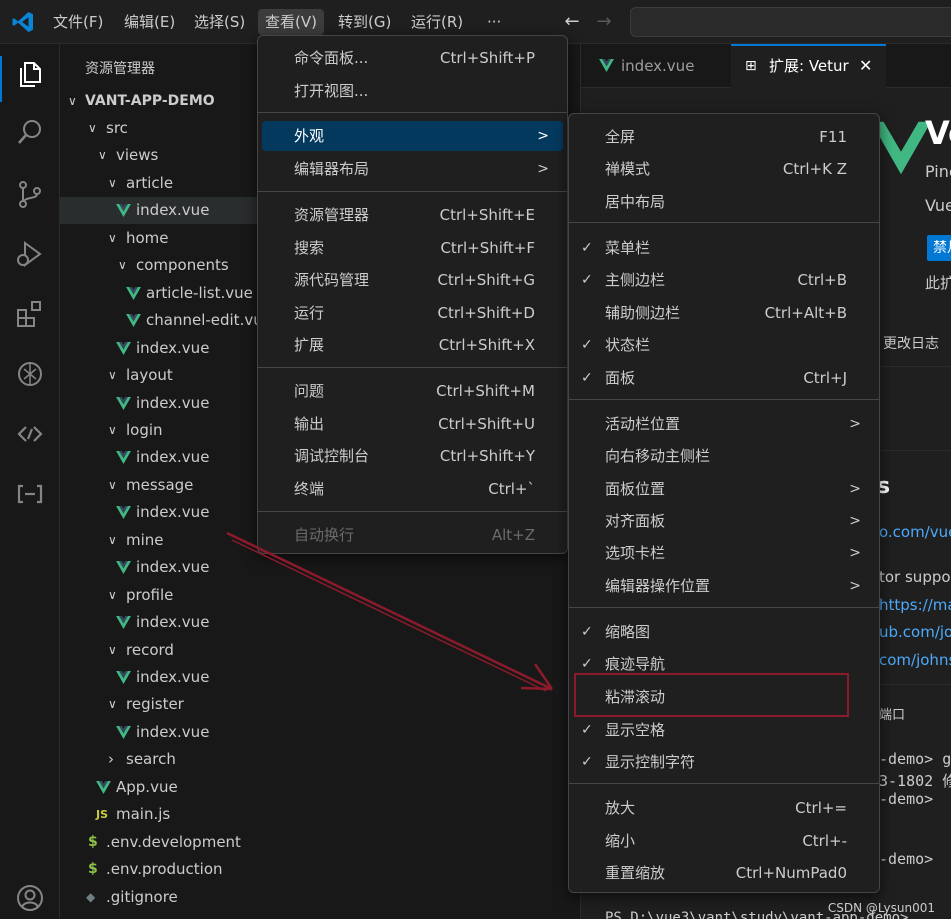  I want to click on view-menu-item: 自动换行 Alt+Z, so click(414, 535).